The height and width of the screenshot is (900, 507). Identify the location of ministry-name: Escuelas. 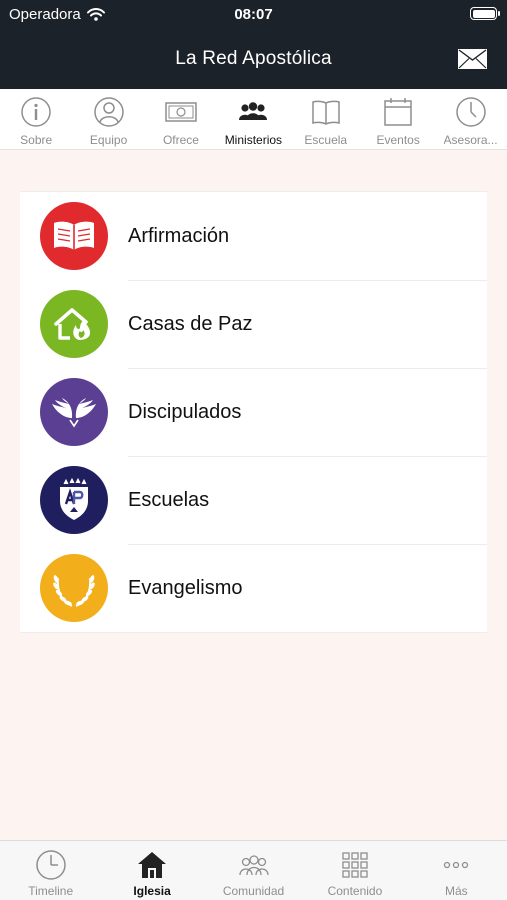
(169, 499).